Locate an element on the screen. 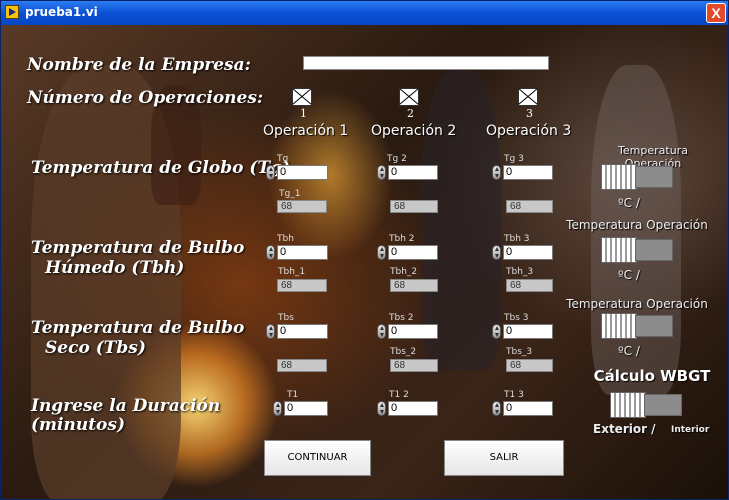 Image resolution: width=729 pixels, height=500 pixels. tbh3-input: 0 is located at coordinates (528, 252).